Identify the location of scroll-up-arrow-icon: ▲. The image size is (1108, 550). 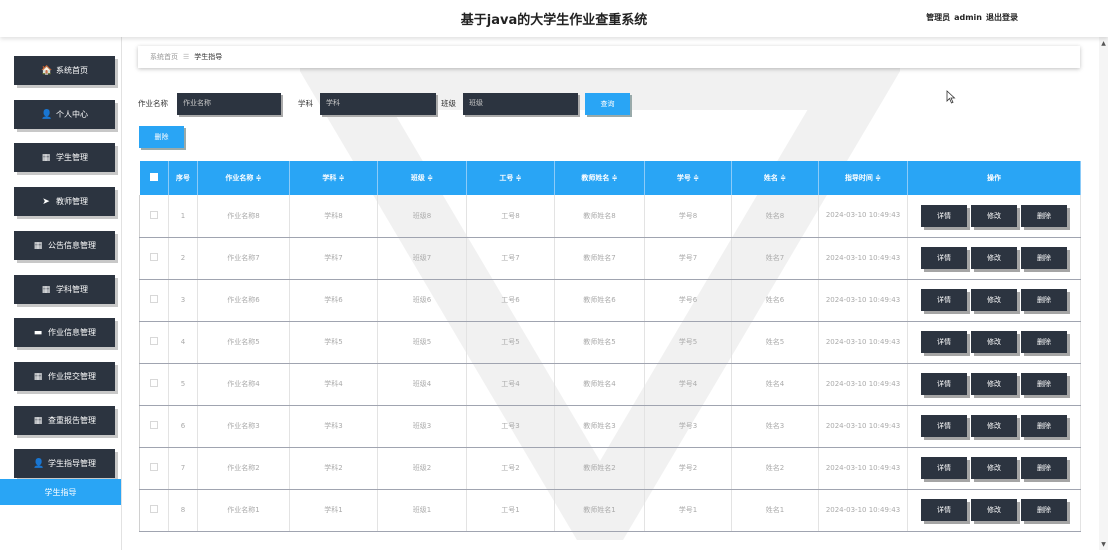
(1103, 43).